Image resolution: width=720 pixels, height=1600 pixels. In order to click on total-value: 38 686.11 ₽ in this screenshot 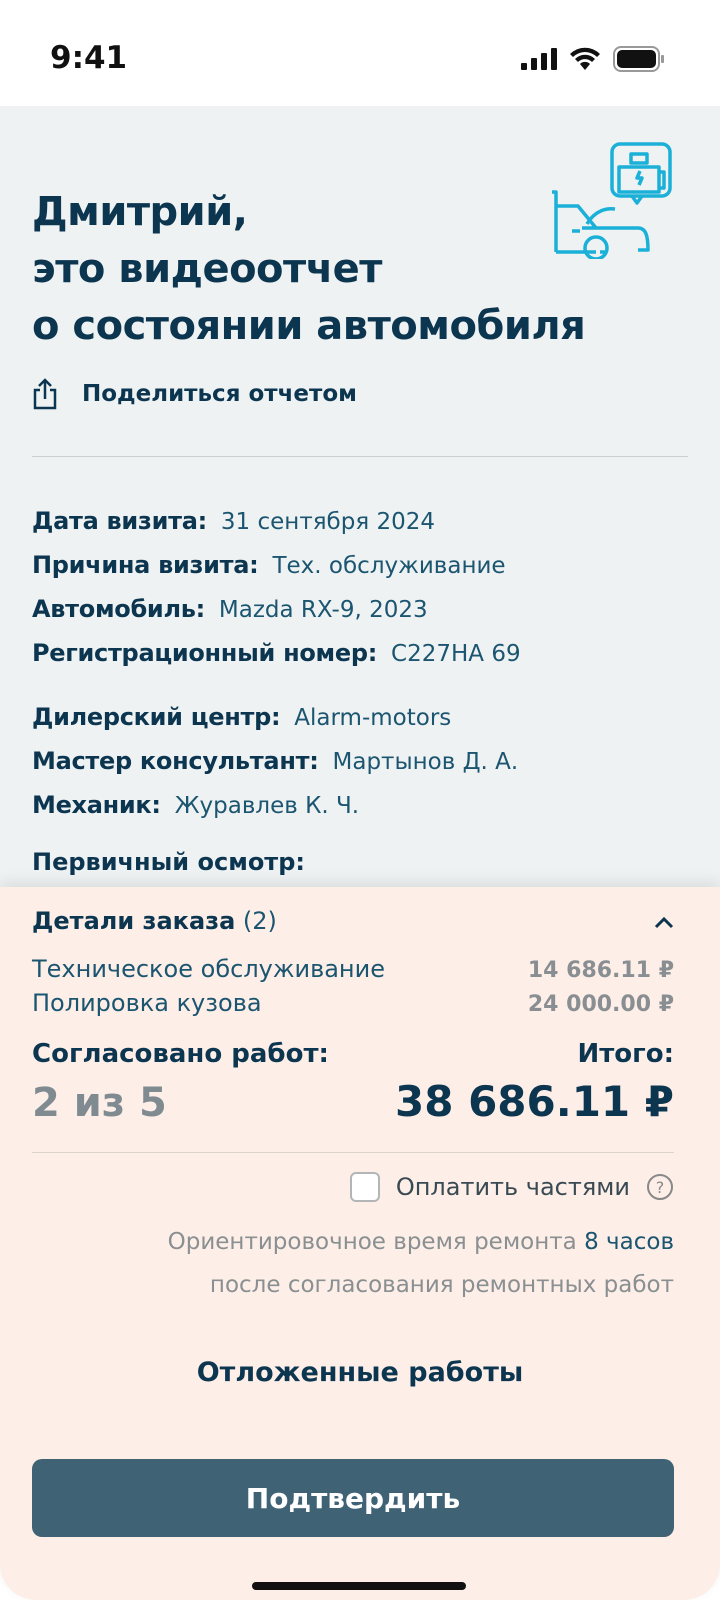, I will do `click(534, 1101)`.